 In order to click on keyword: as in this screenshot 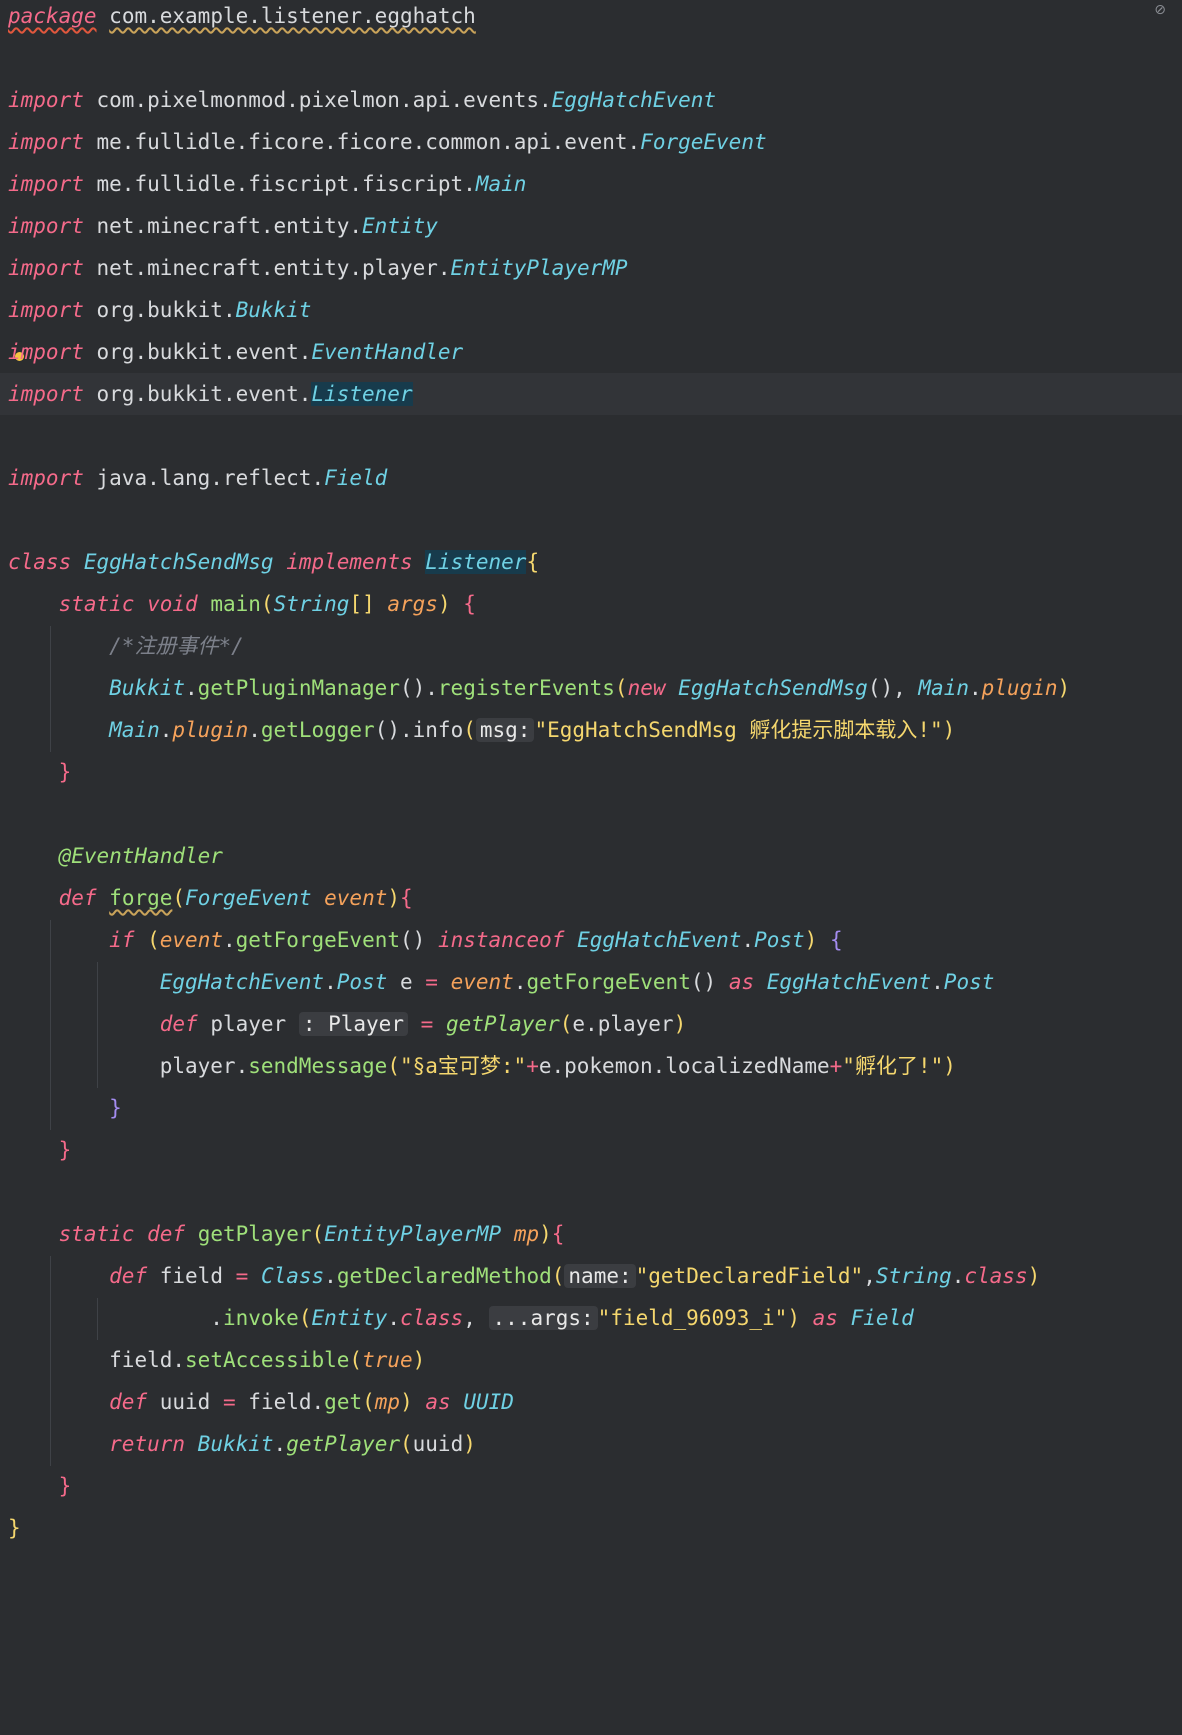, I will do `click(438, 1402)`.